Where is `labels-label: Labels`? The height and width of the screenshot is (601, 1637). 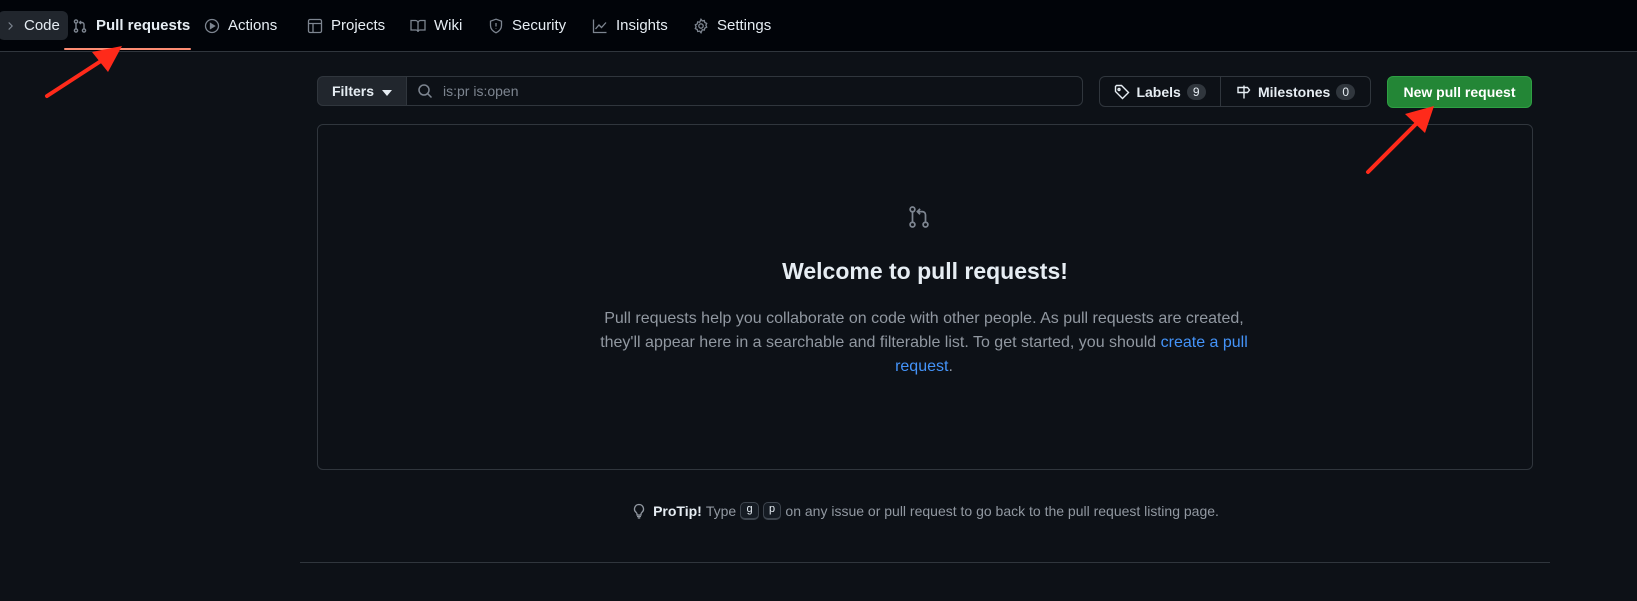
labels-label: Labels is located at coordinates (1158, 91).